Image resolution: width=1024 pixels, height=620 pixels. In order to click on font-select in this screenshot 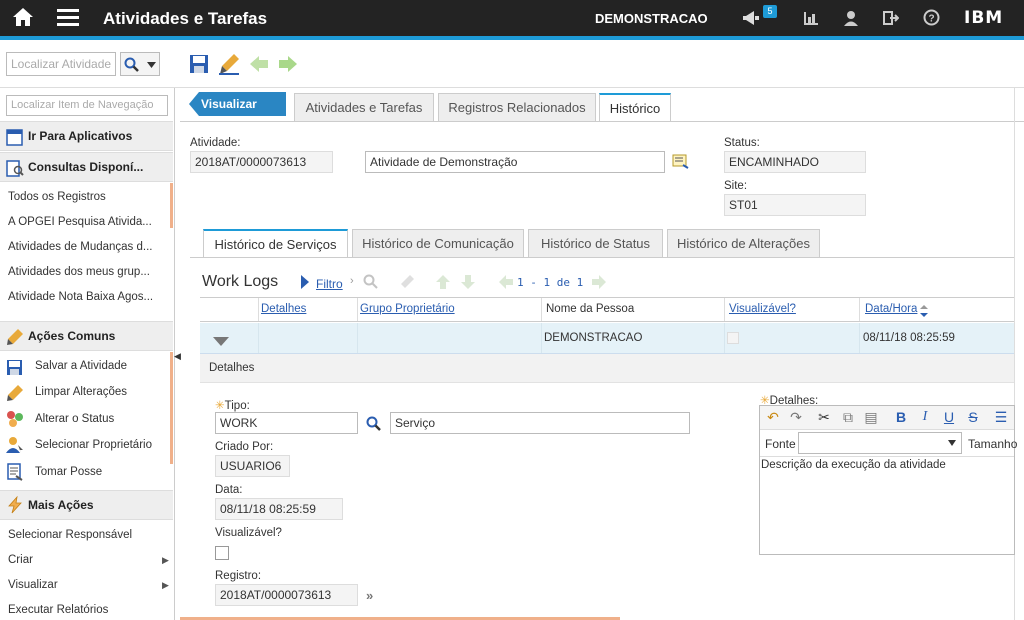, I will do `click(880, 443)`.